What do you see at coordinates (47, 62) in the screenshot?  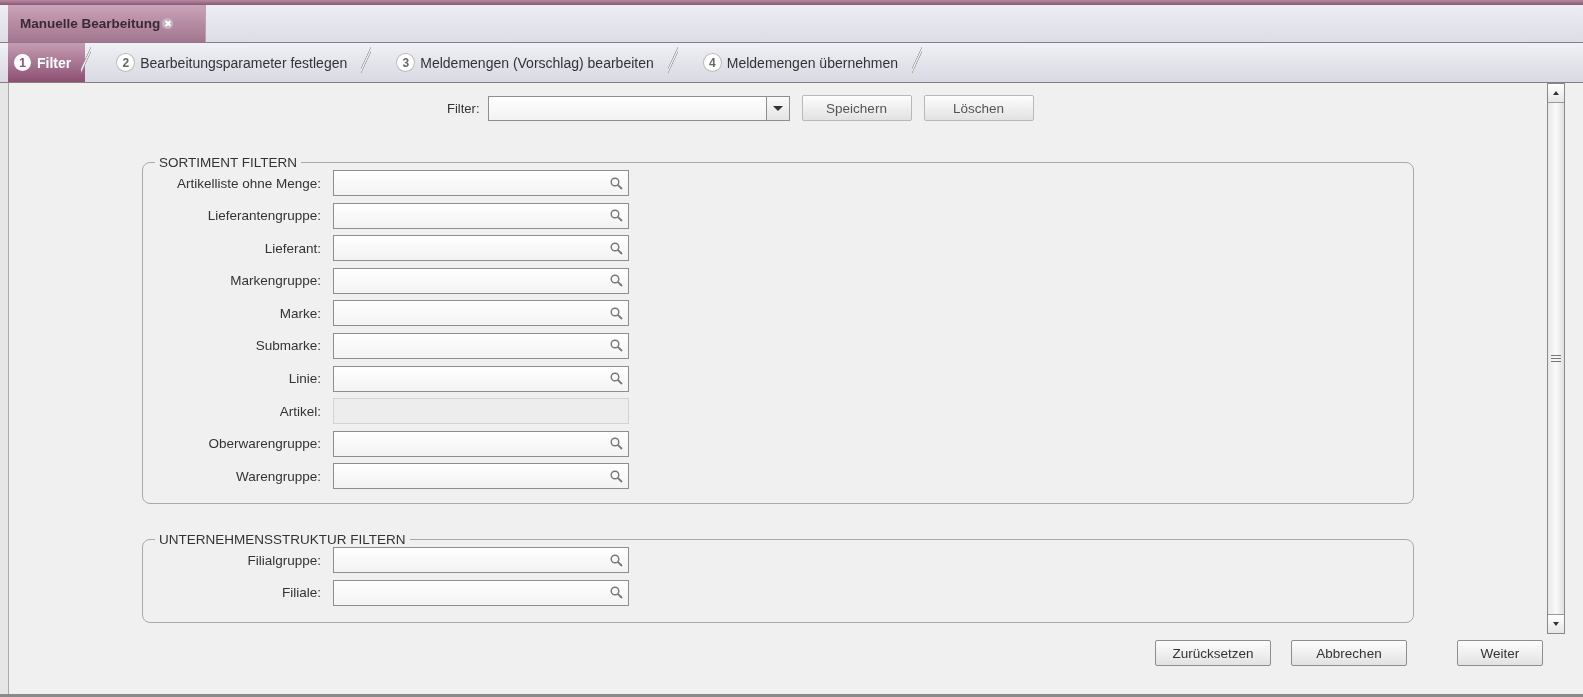 I see `step-tab: 1 Filter` at bounding box center [47, 62].